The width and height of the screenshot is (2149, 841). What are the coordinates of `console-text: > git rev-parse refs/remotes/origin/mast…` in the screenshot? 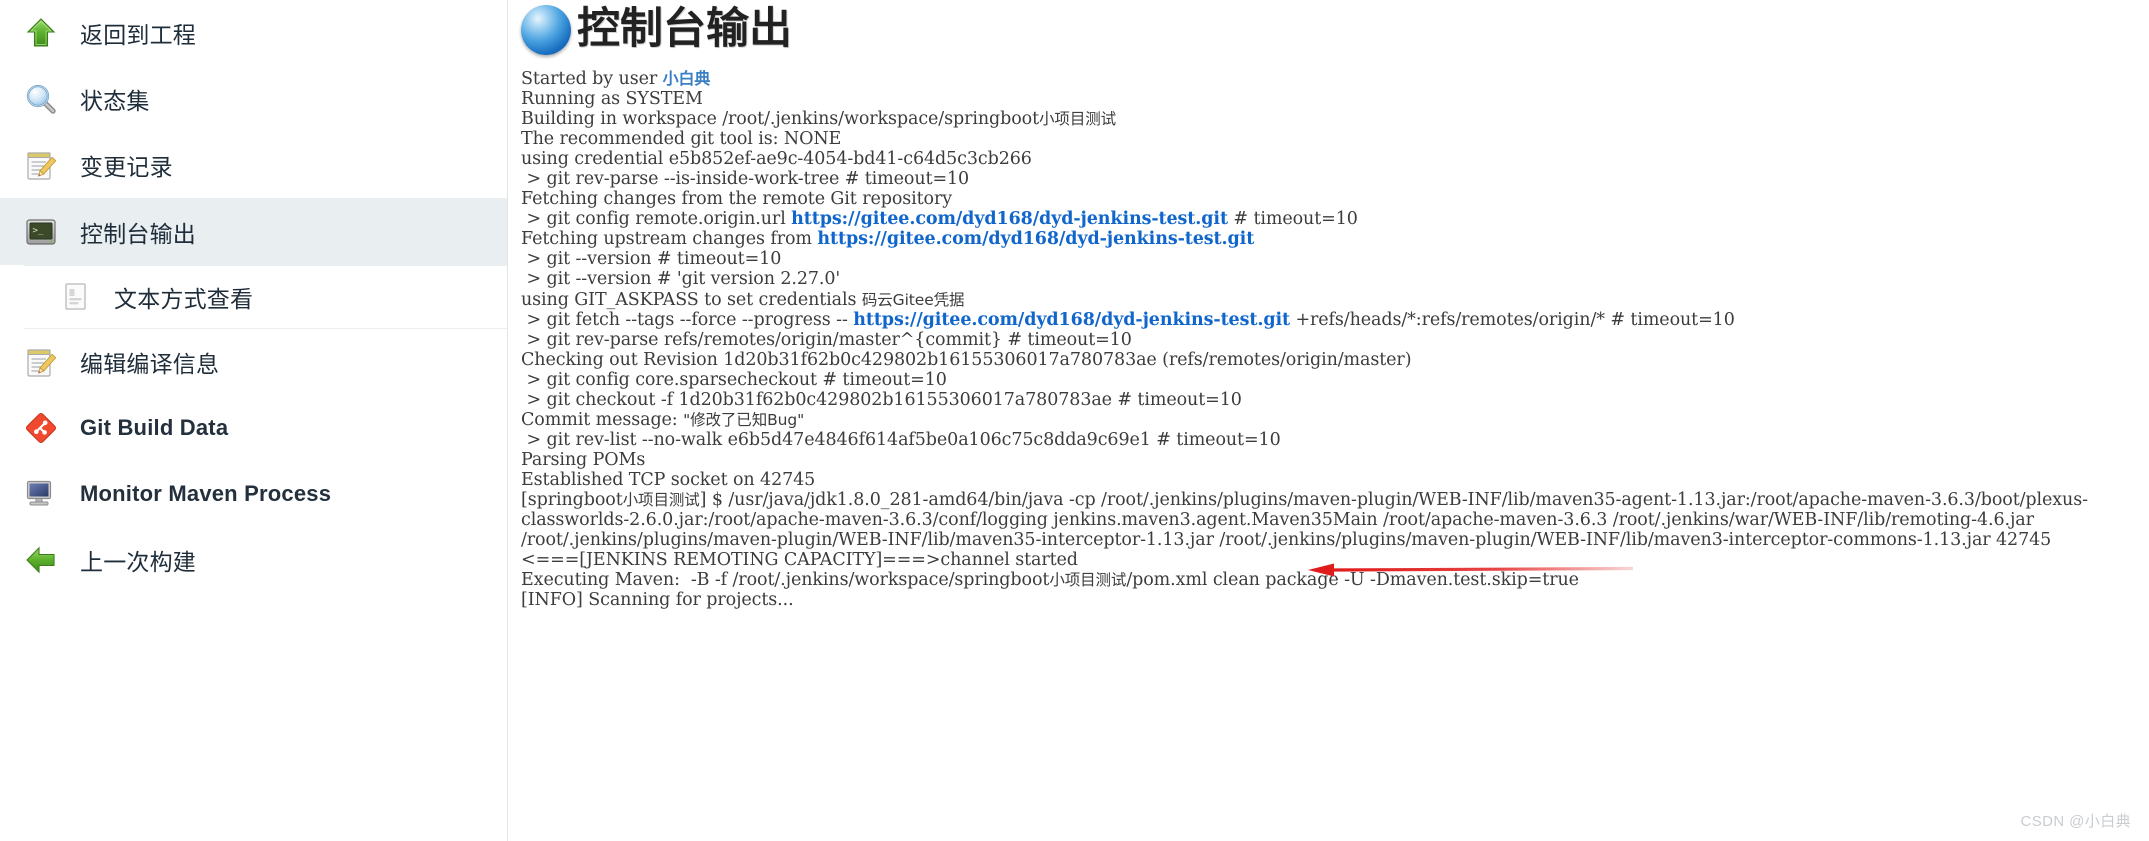 It's located at (826, 339).